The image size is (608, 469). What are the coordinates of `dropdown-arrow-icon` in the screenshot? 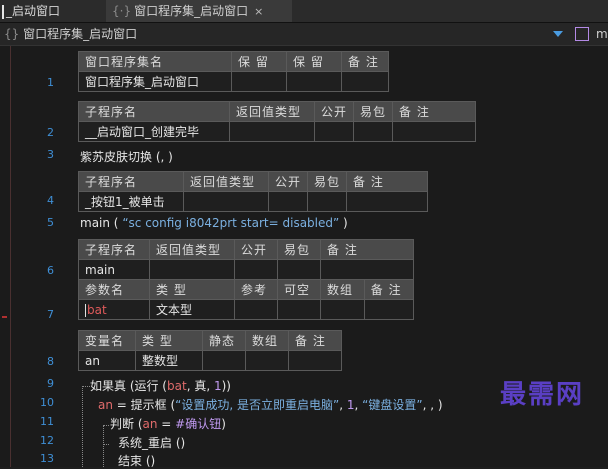 It's located at (558, 34).